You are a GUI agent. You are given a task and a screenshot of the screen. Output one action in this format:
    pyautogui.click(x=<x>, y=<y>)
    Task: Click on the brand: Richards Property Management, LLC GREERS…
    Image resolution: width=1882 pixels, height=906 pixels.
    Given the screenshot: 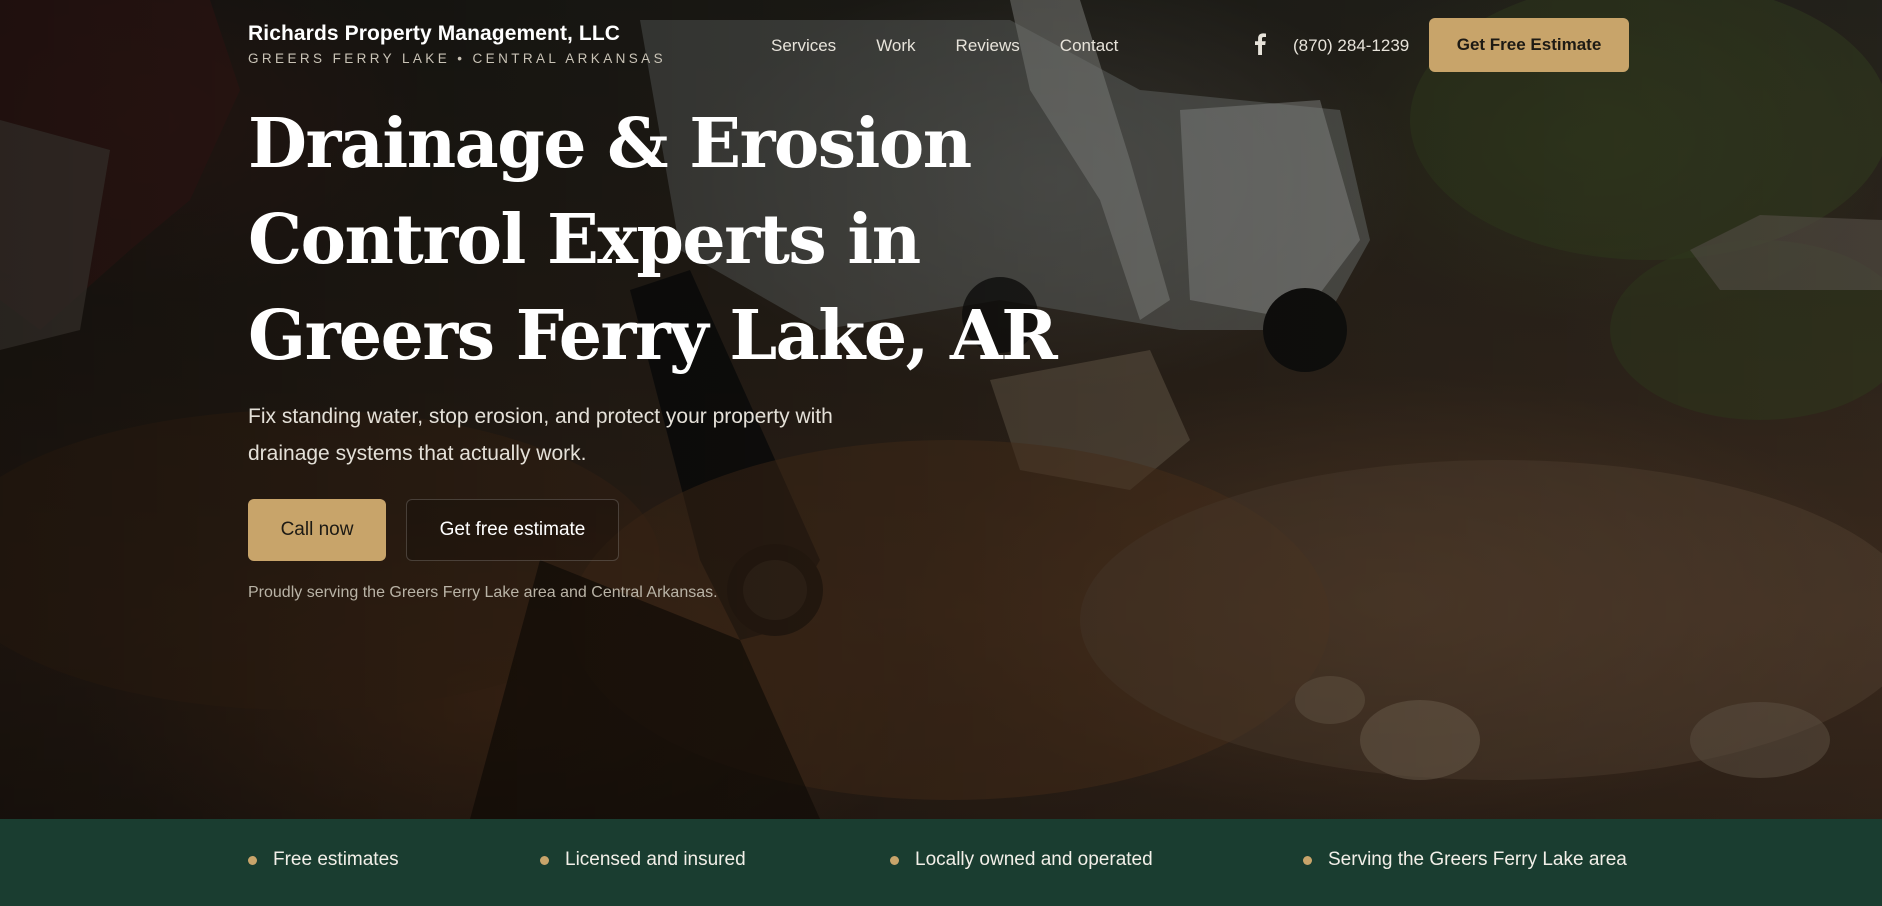 What is the action you would take?
    pyautogui.click(x=457, y=44)
    